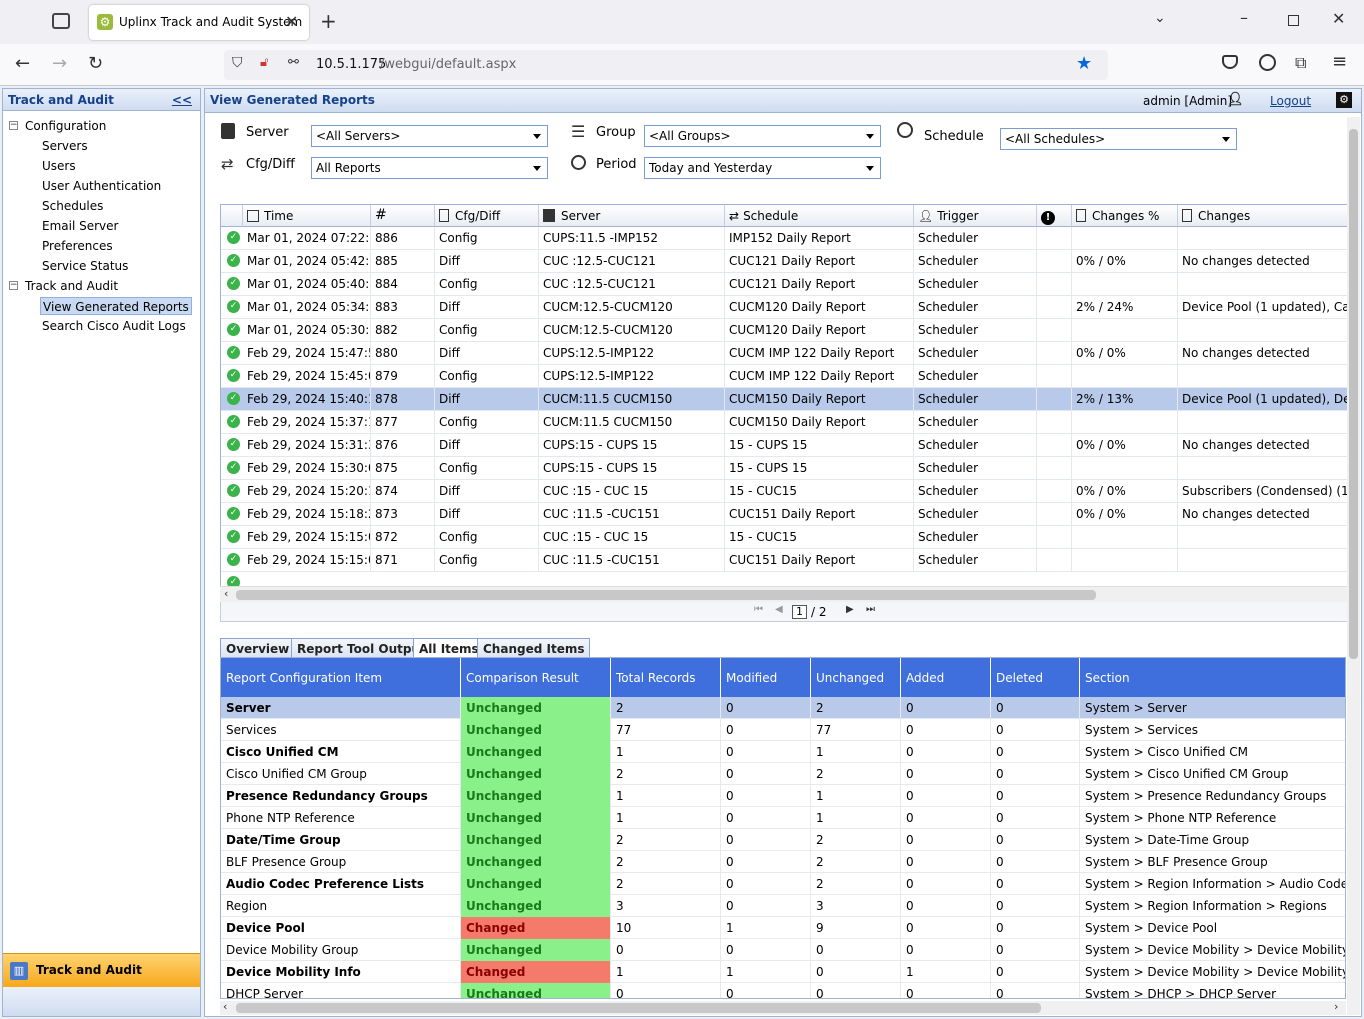 Image resolution: width=1364 pixels, height=1019 pixels. I want to click on grid-scroll-thumb, so click(666, 595).